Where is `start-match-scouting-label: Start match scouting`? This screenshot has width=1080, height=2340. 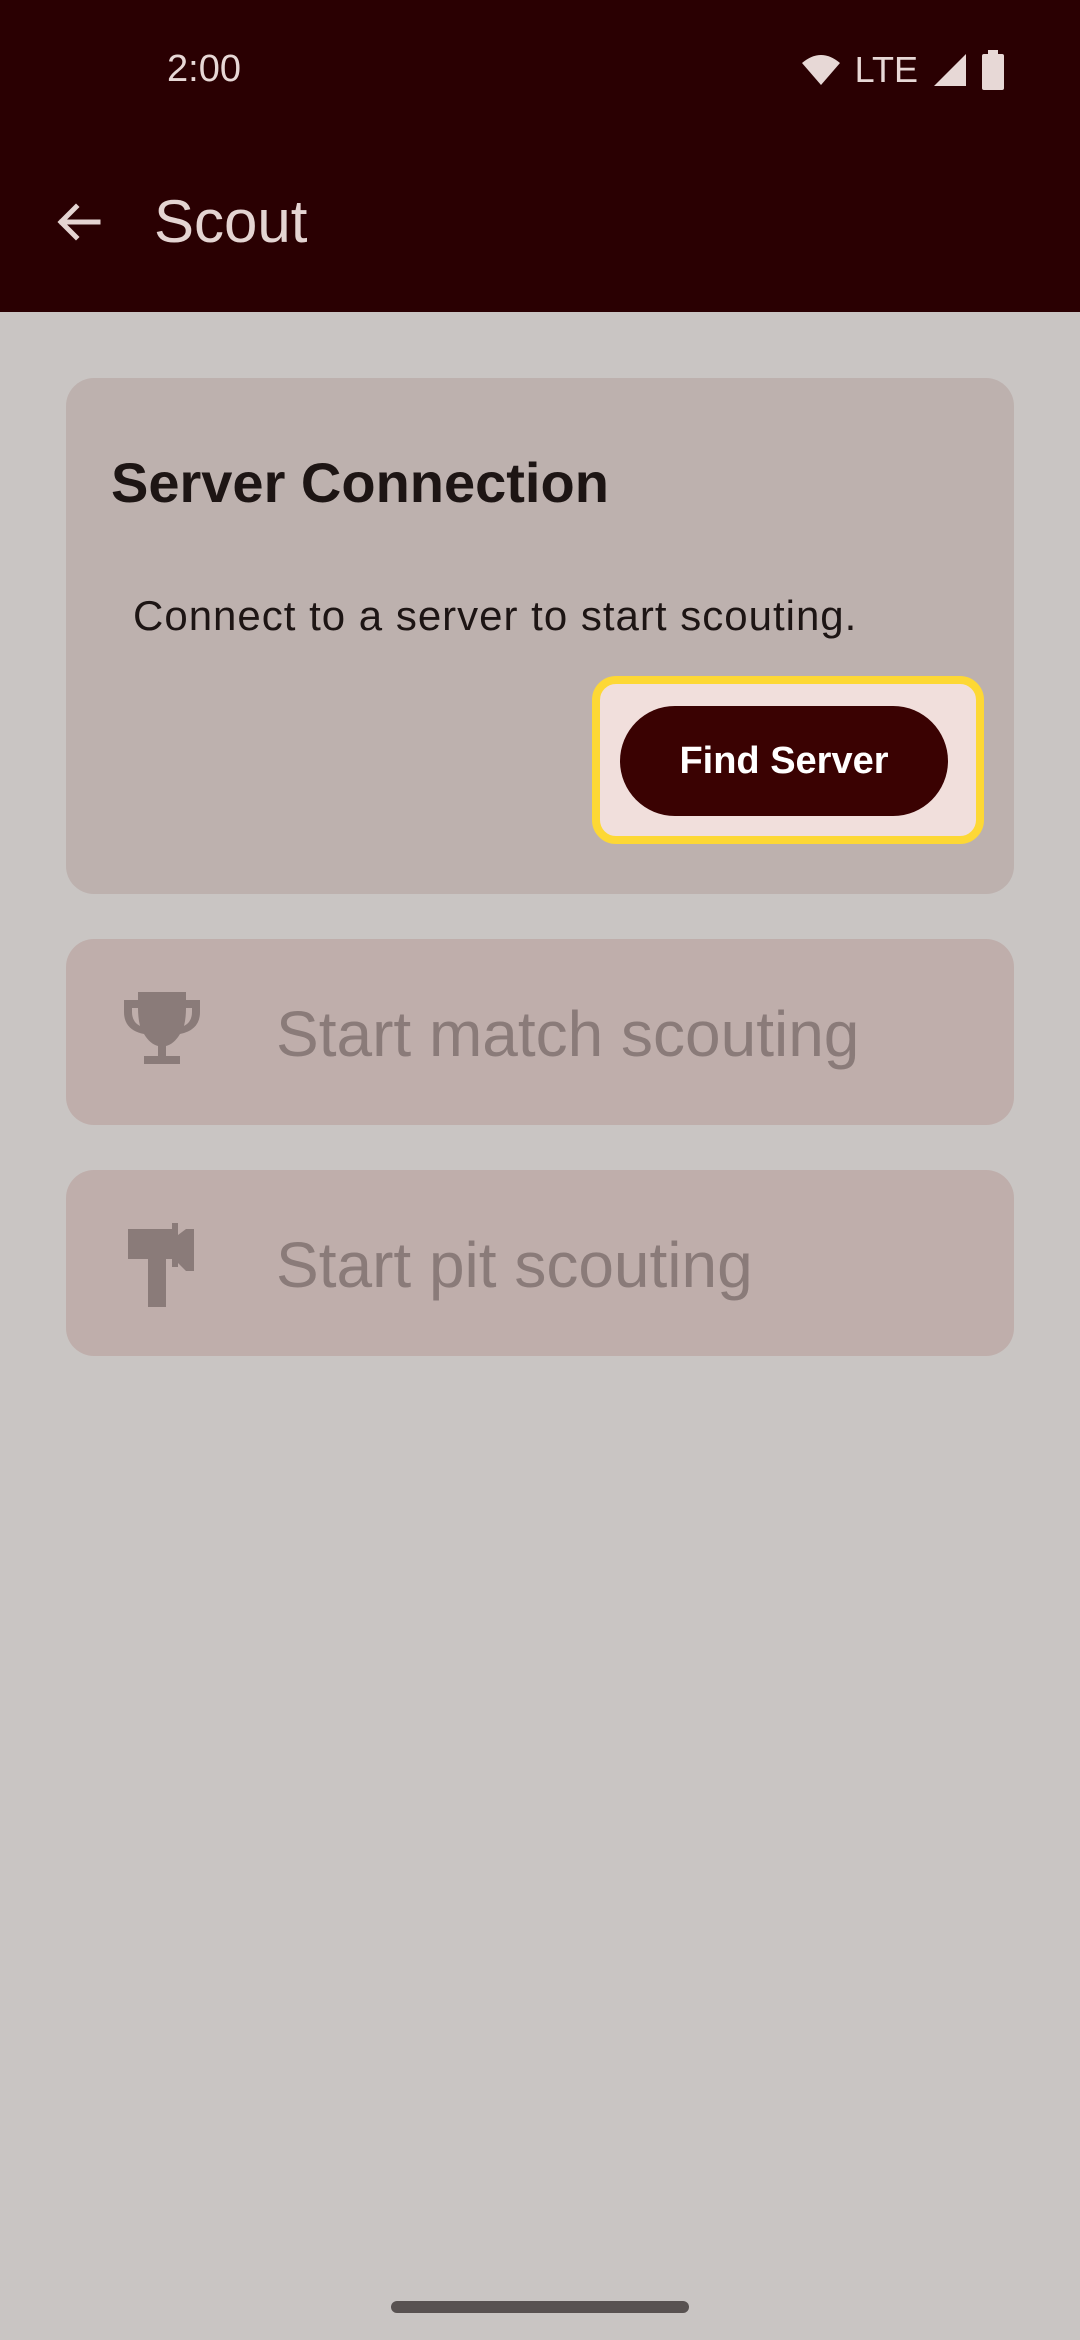
start-match-scouting-label: Start match scouting is located at coordinates (568, 1034).